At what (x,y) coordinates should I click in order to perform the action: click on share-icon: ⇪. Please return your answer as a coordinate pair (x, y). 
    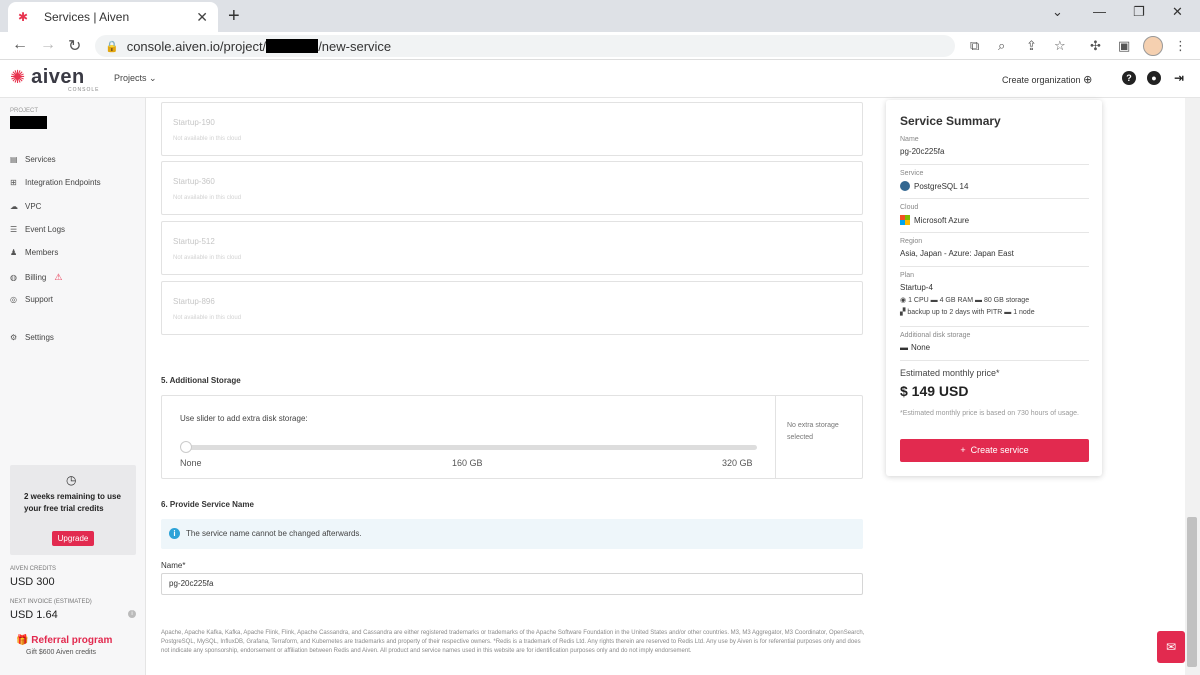
    Looking at the image, I should click on (1031, 46).